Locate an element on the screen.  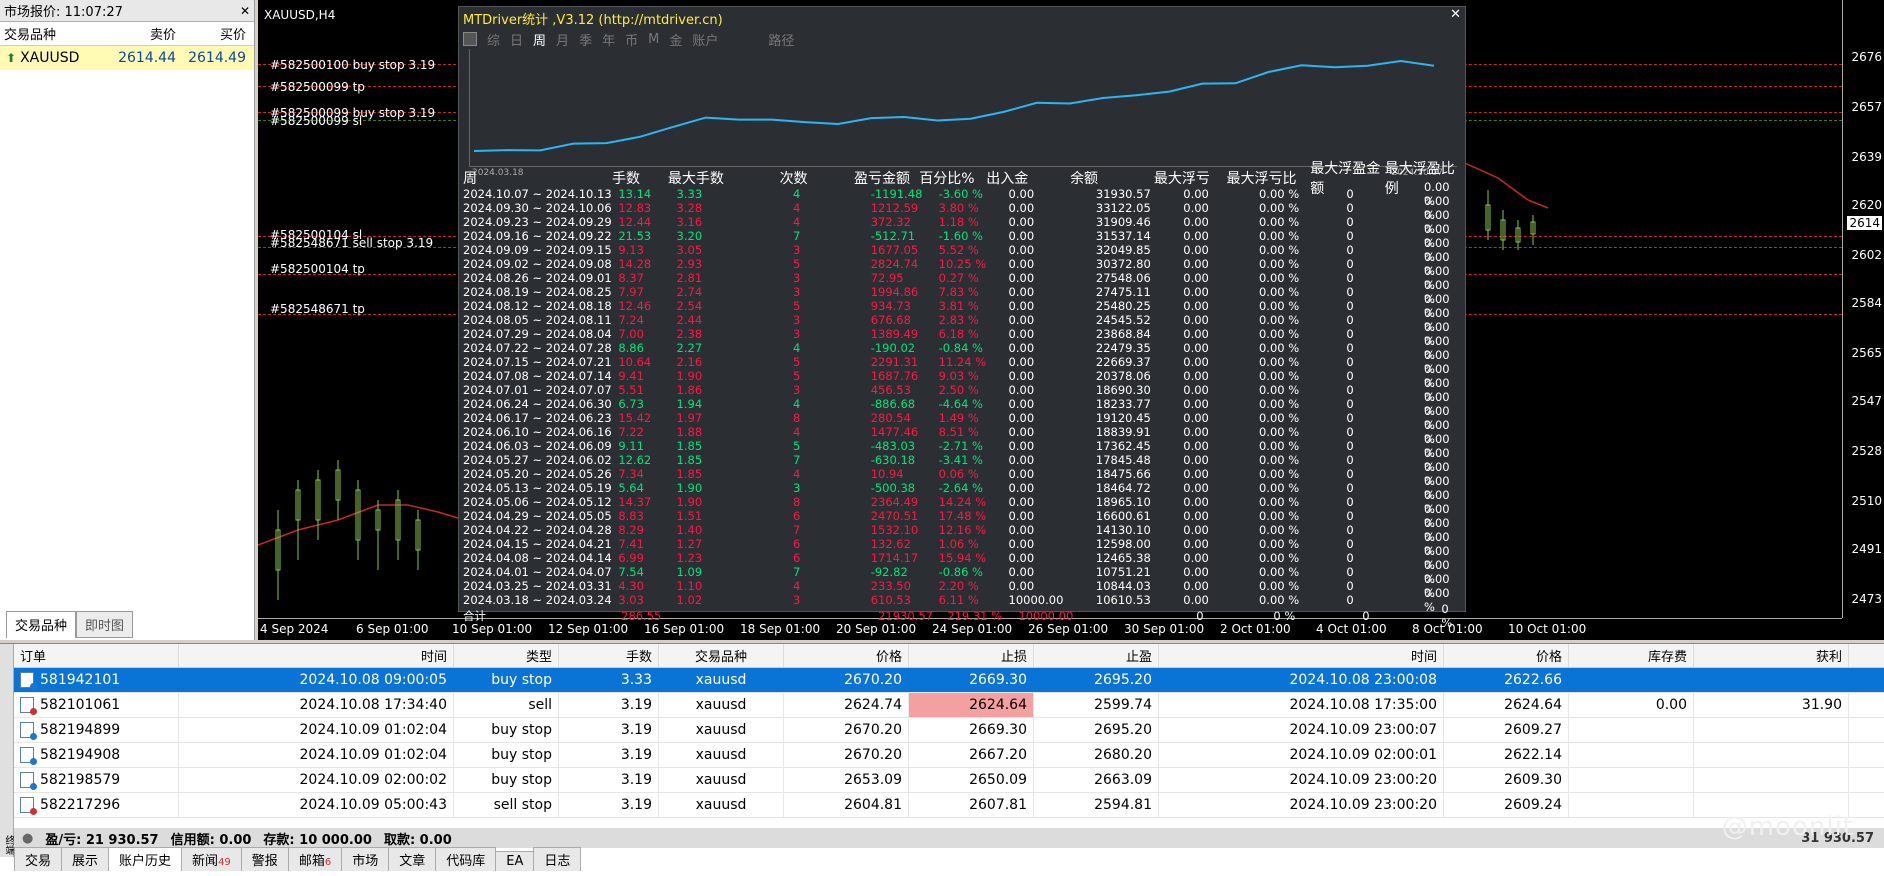
stats-cell: 3 is located at coordinates (797, 320).